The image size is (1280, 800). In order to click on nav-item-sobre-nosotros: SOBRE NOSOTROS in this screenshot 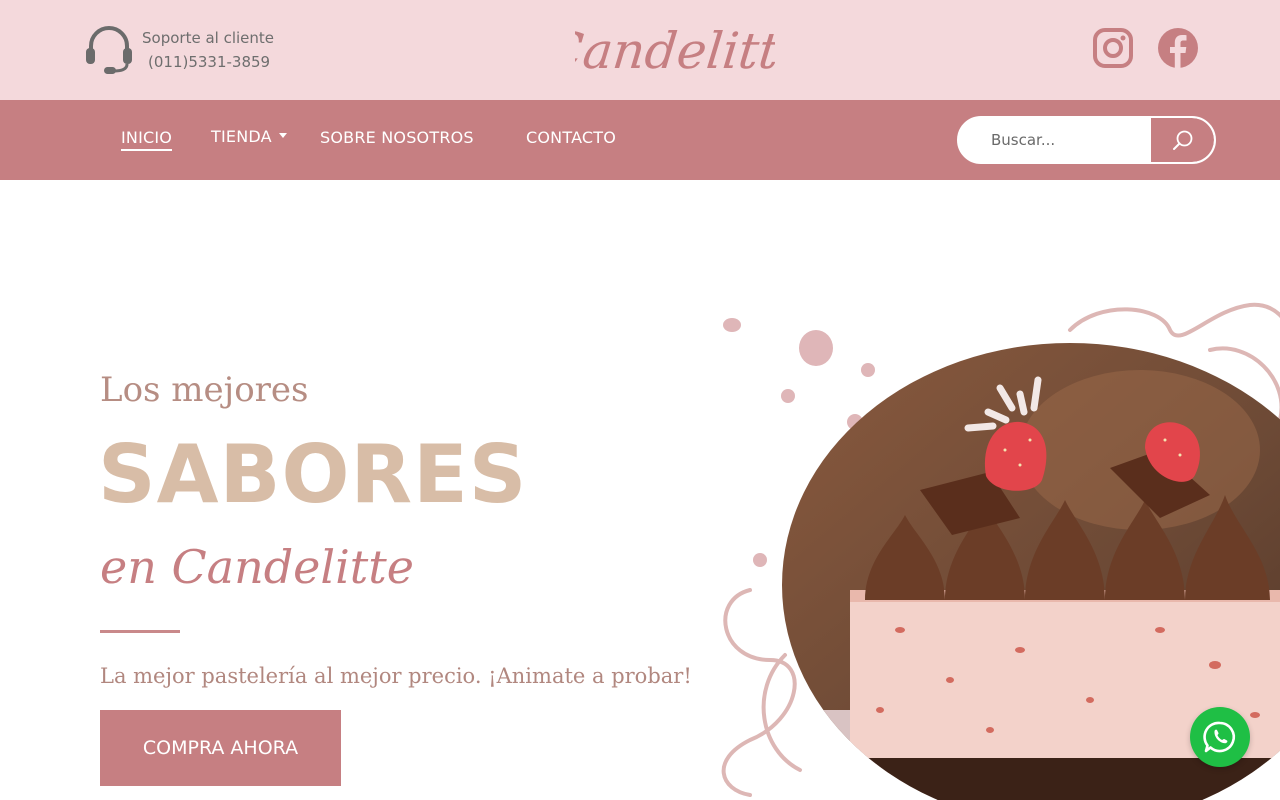, I will do `click(397, 137)`.